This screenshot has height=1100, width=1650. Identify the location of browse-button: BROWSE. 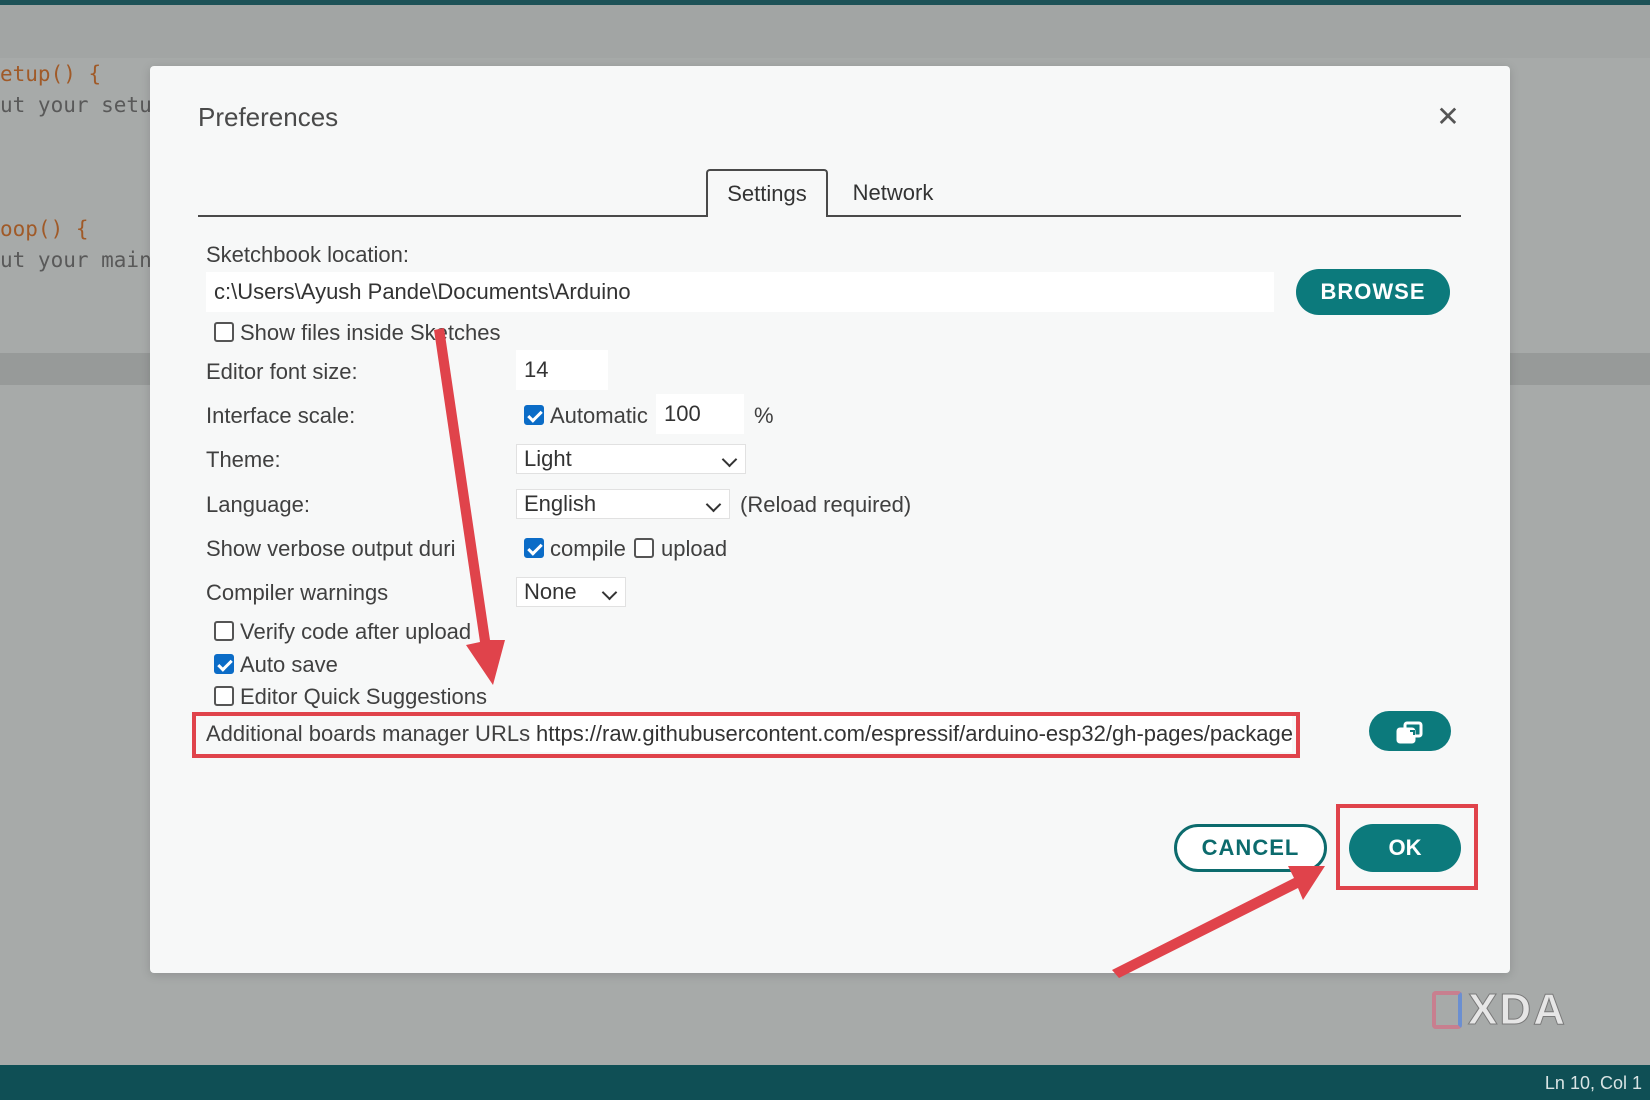
(1373, 292).